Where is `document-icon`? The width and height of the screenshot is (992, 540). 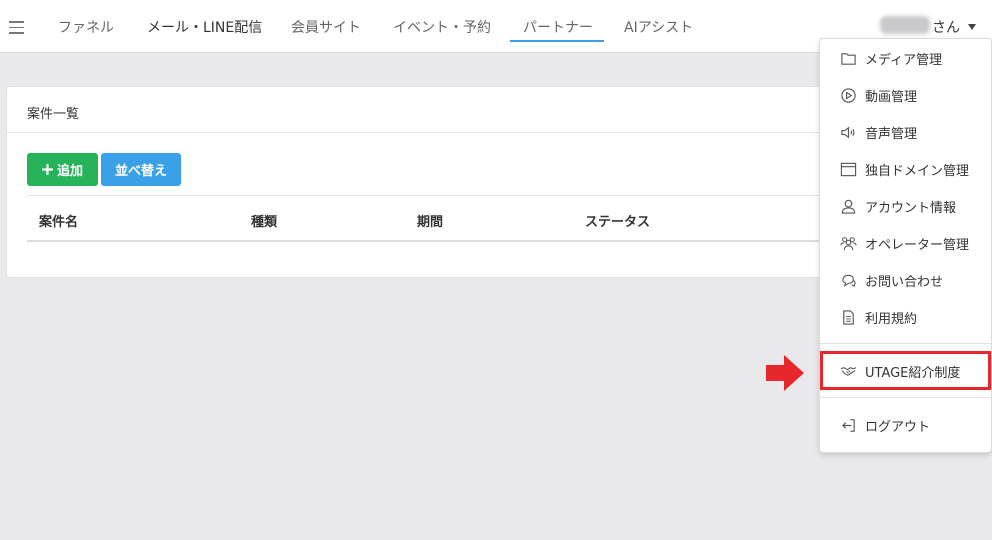
document-icon is located at coordinates (848, 317).